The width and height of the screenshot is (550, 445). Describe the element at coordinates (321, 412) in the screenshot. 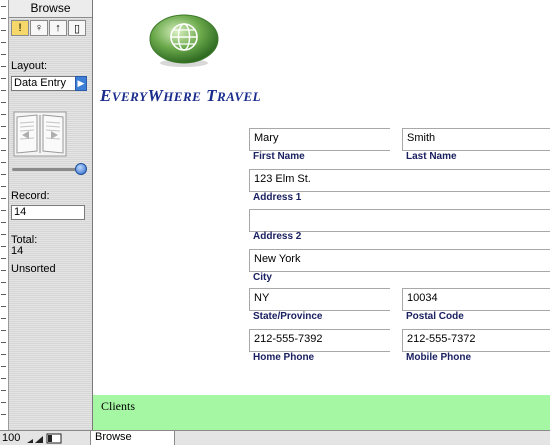

I see `footer-band` at that location.